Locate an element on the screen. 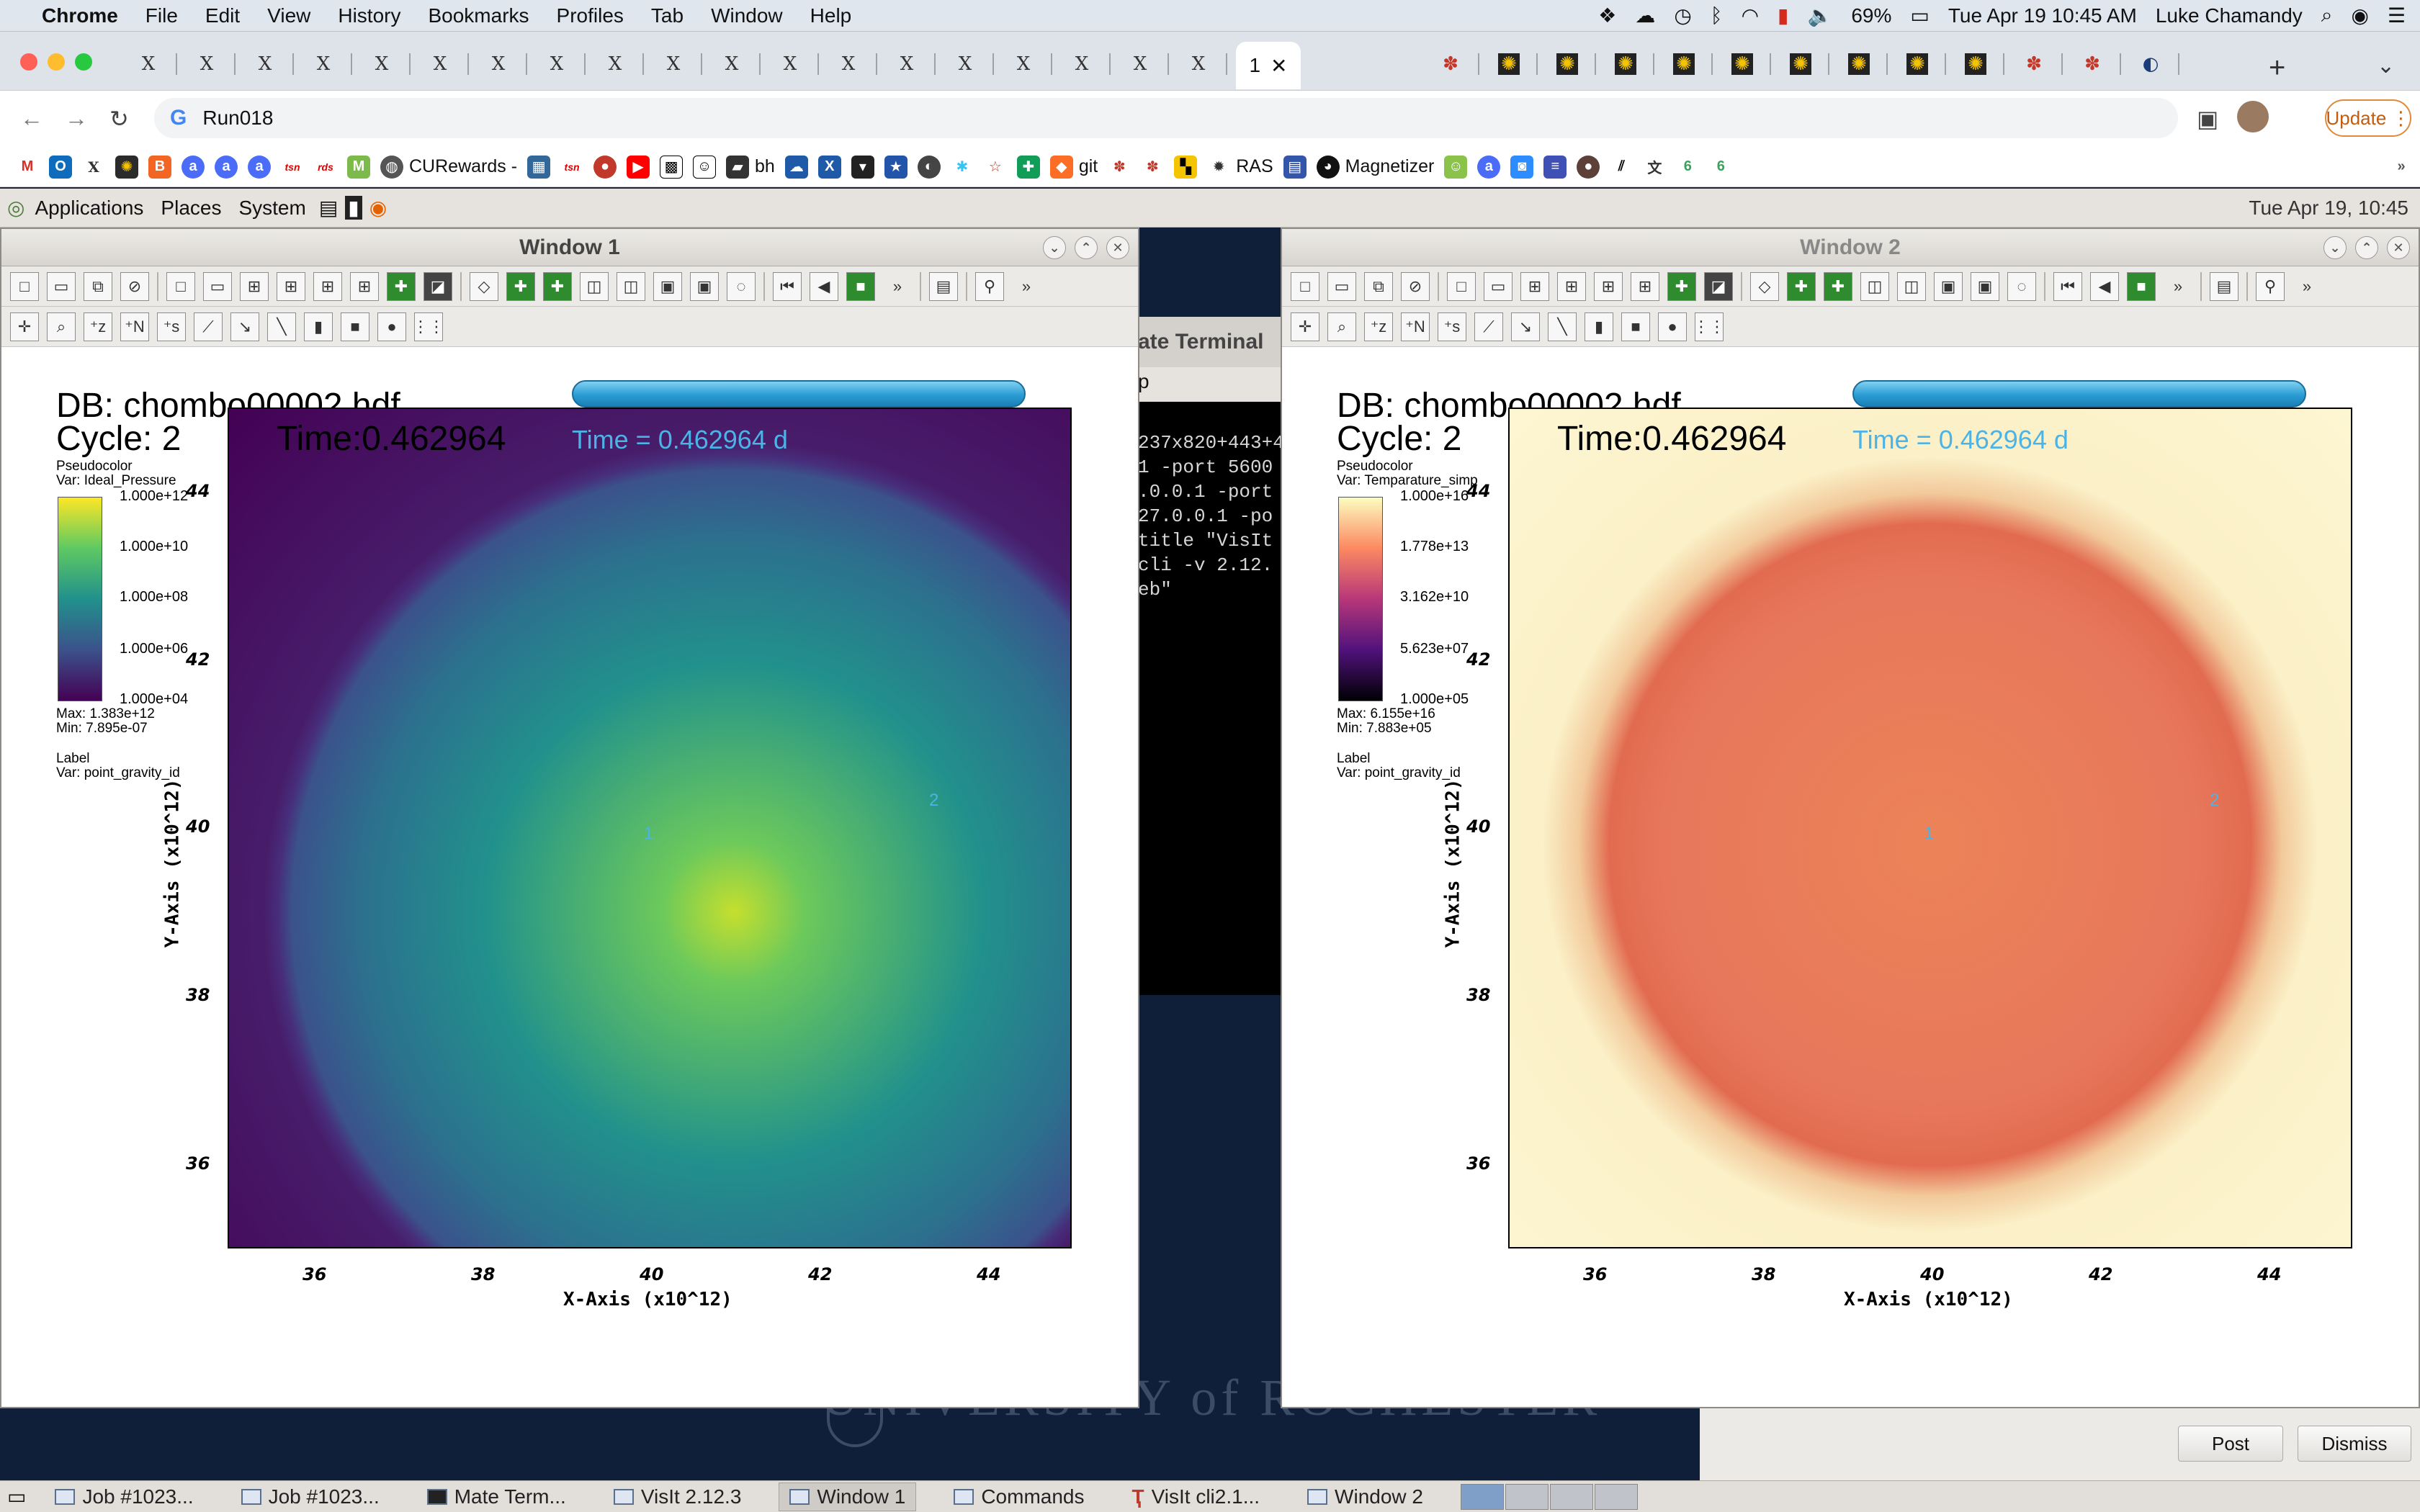 Image resolution: width=2420 pixels, height=1512 pixels. tsn-icon: tsn is located at coordinates (292, 167).